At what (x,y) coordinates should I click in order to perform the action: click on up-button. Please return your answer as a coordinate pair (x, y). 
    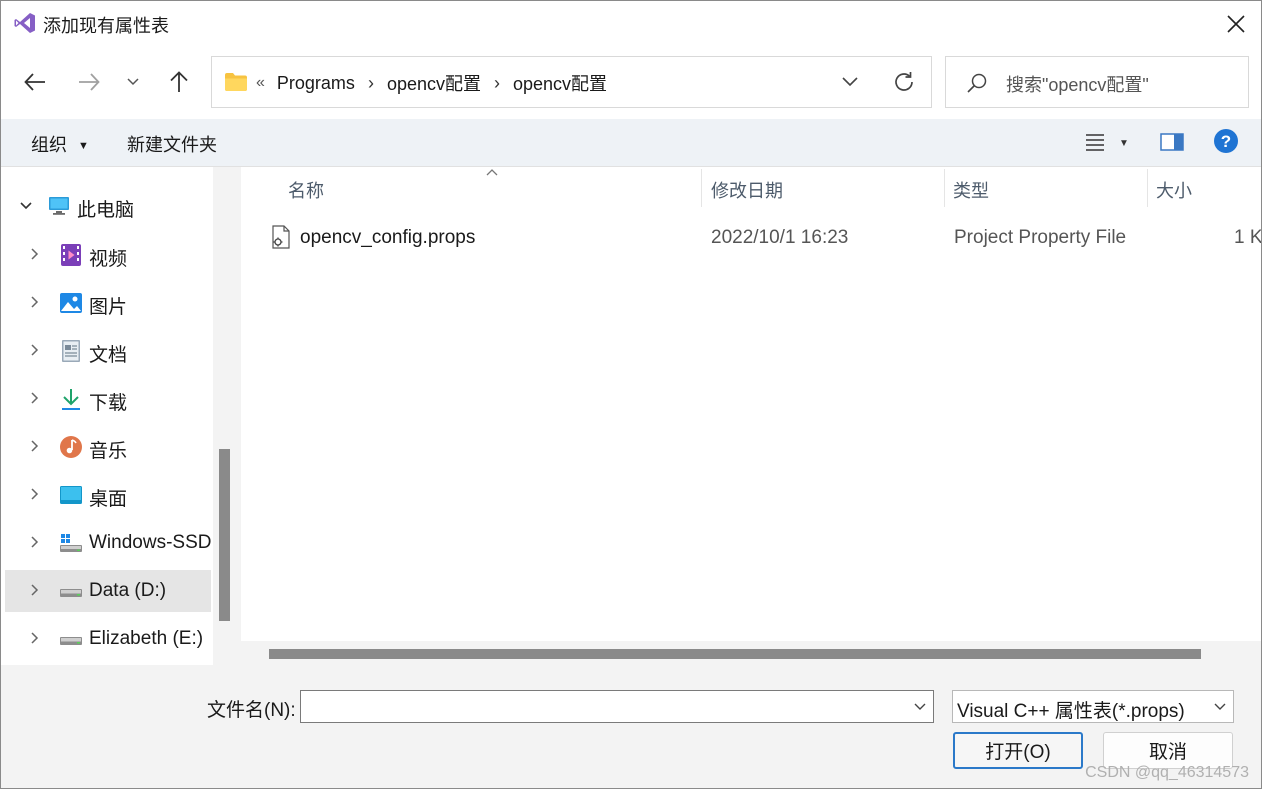
    Looking at the image, I should click on (179, 82).